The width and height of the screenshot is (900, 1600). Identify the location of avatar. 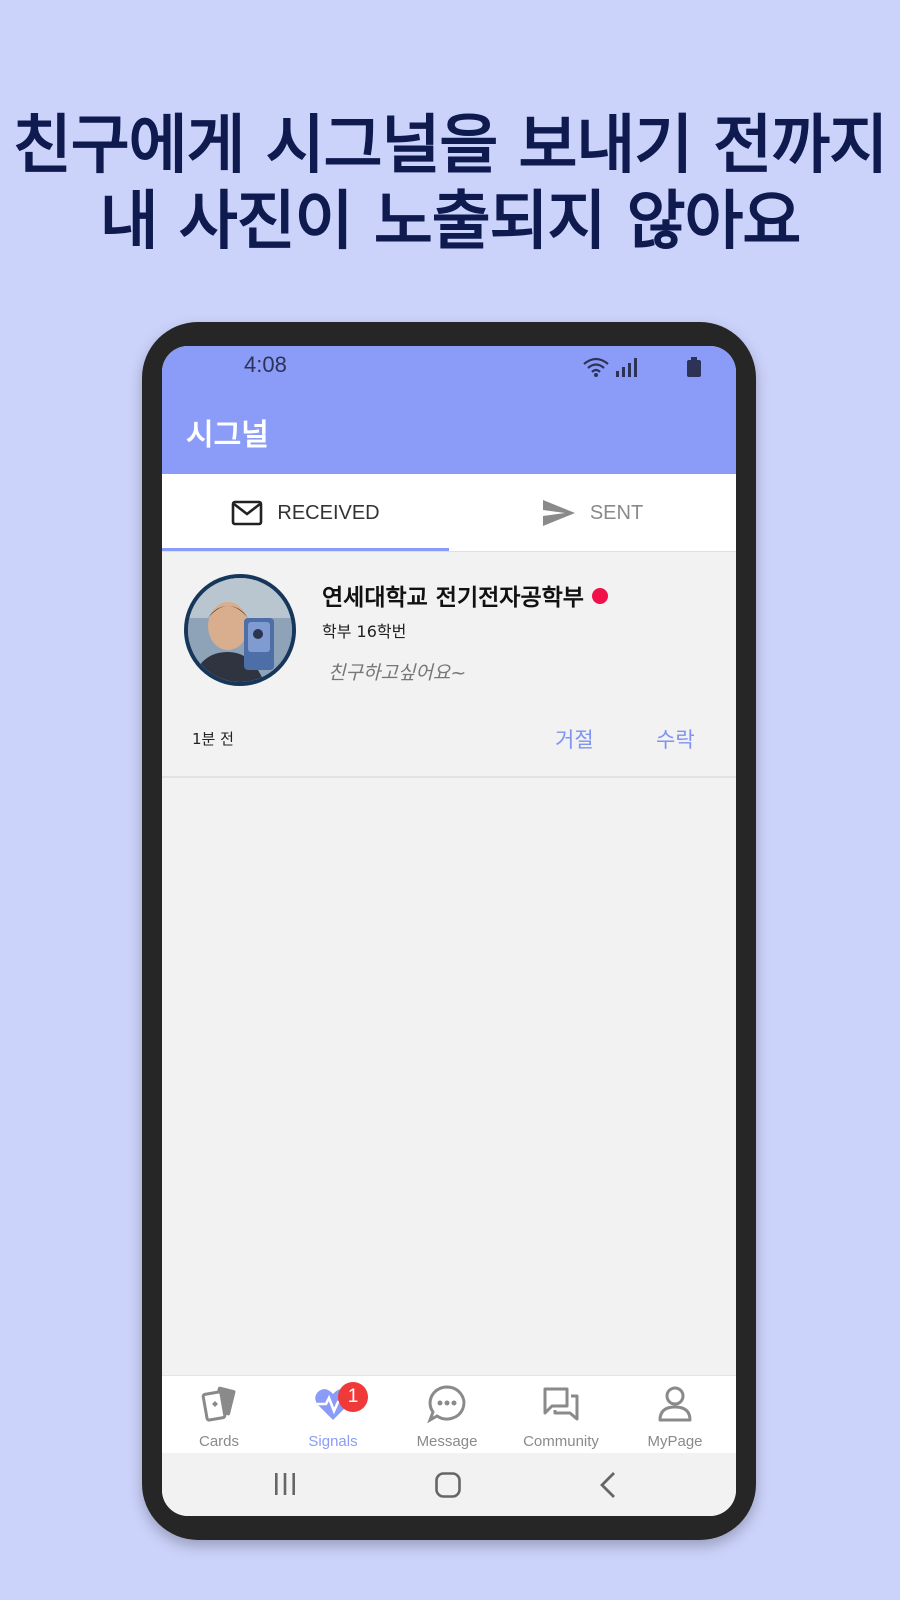
(240, 630).